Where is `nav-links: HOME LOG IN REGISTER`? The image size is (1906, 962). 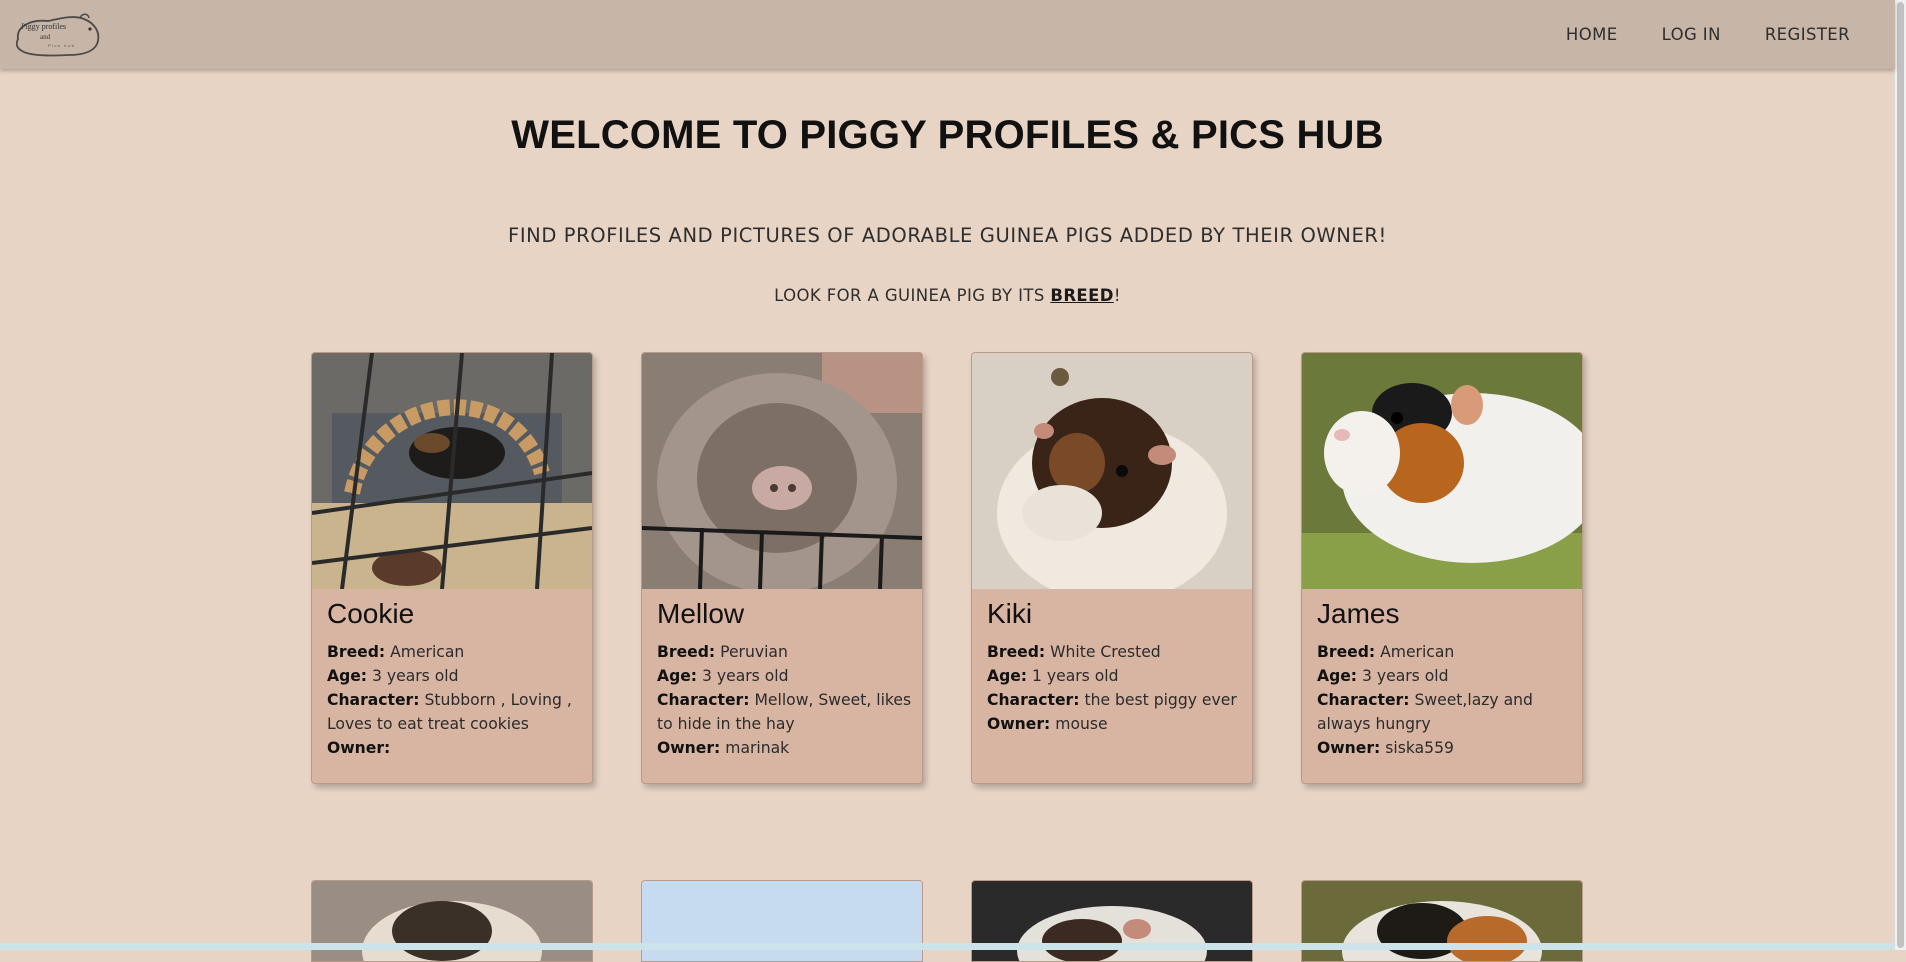
nav-links: HOME LOG IN REGISTER is located at coordinates (1730, 34).